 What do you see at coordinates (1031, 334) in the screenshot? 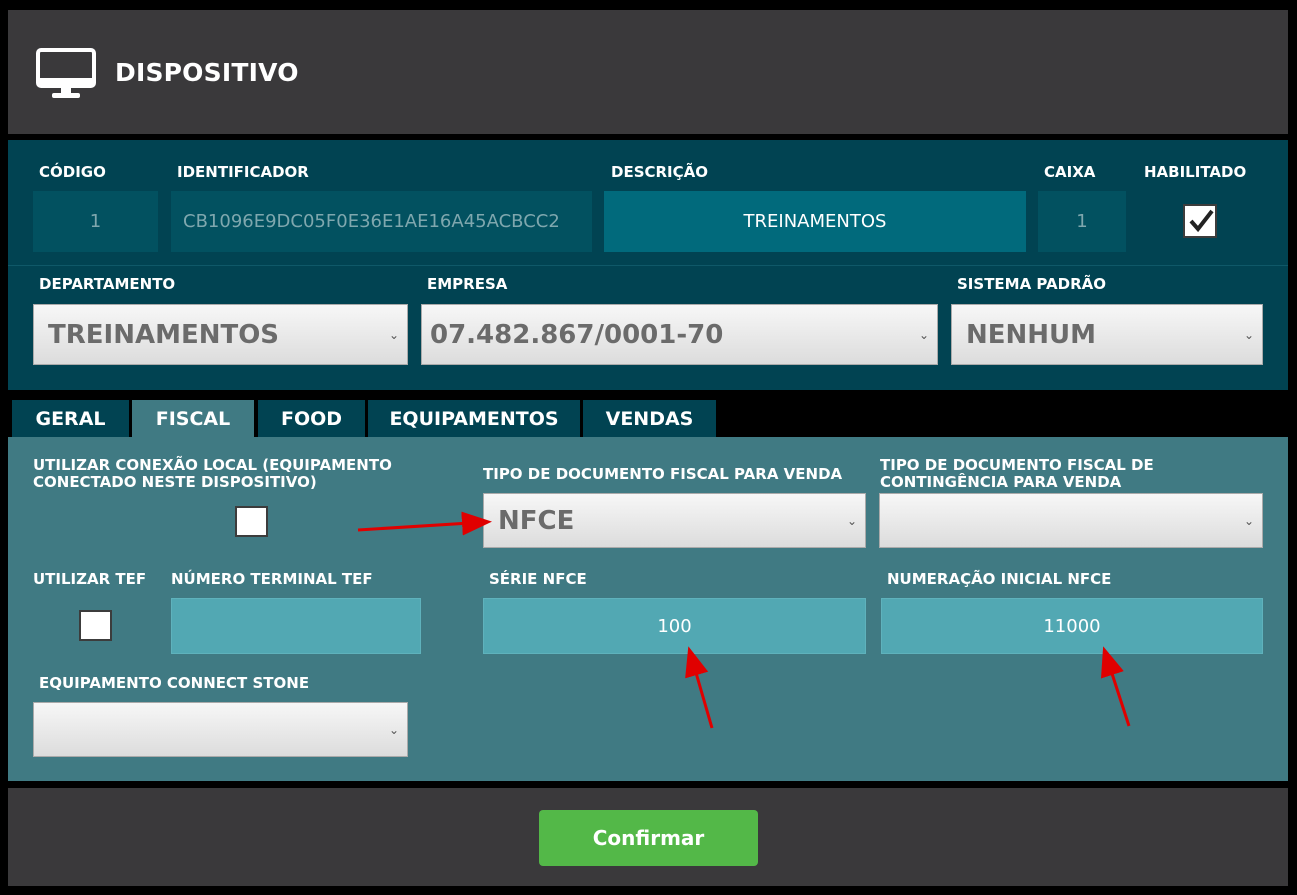
I see `sistema-padrao-value: NENHUM` at bounding box center [1031, 334].